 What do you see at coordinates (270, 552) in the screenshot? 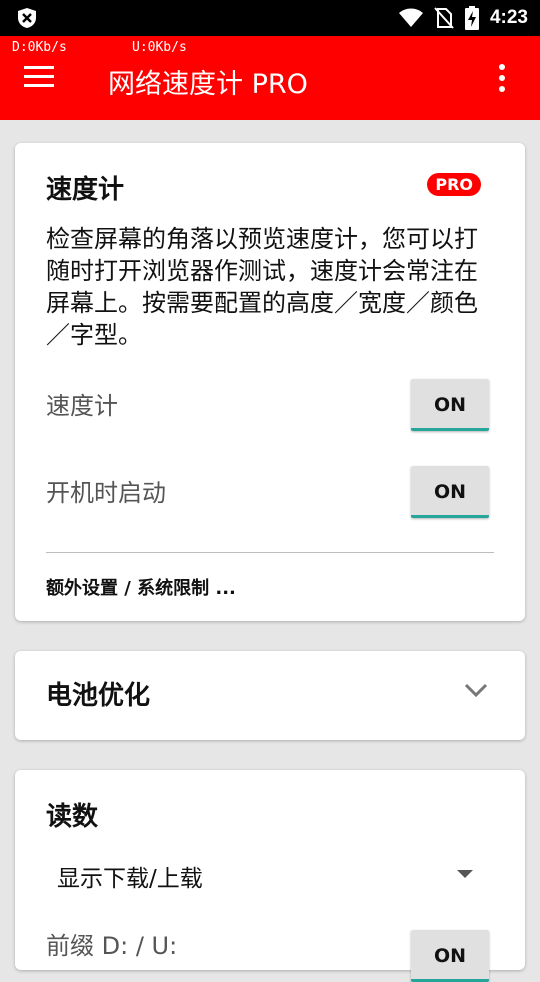
I see `divider` at bounding box center [270, 552].